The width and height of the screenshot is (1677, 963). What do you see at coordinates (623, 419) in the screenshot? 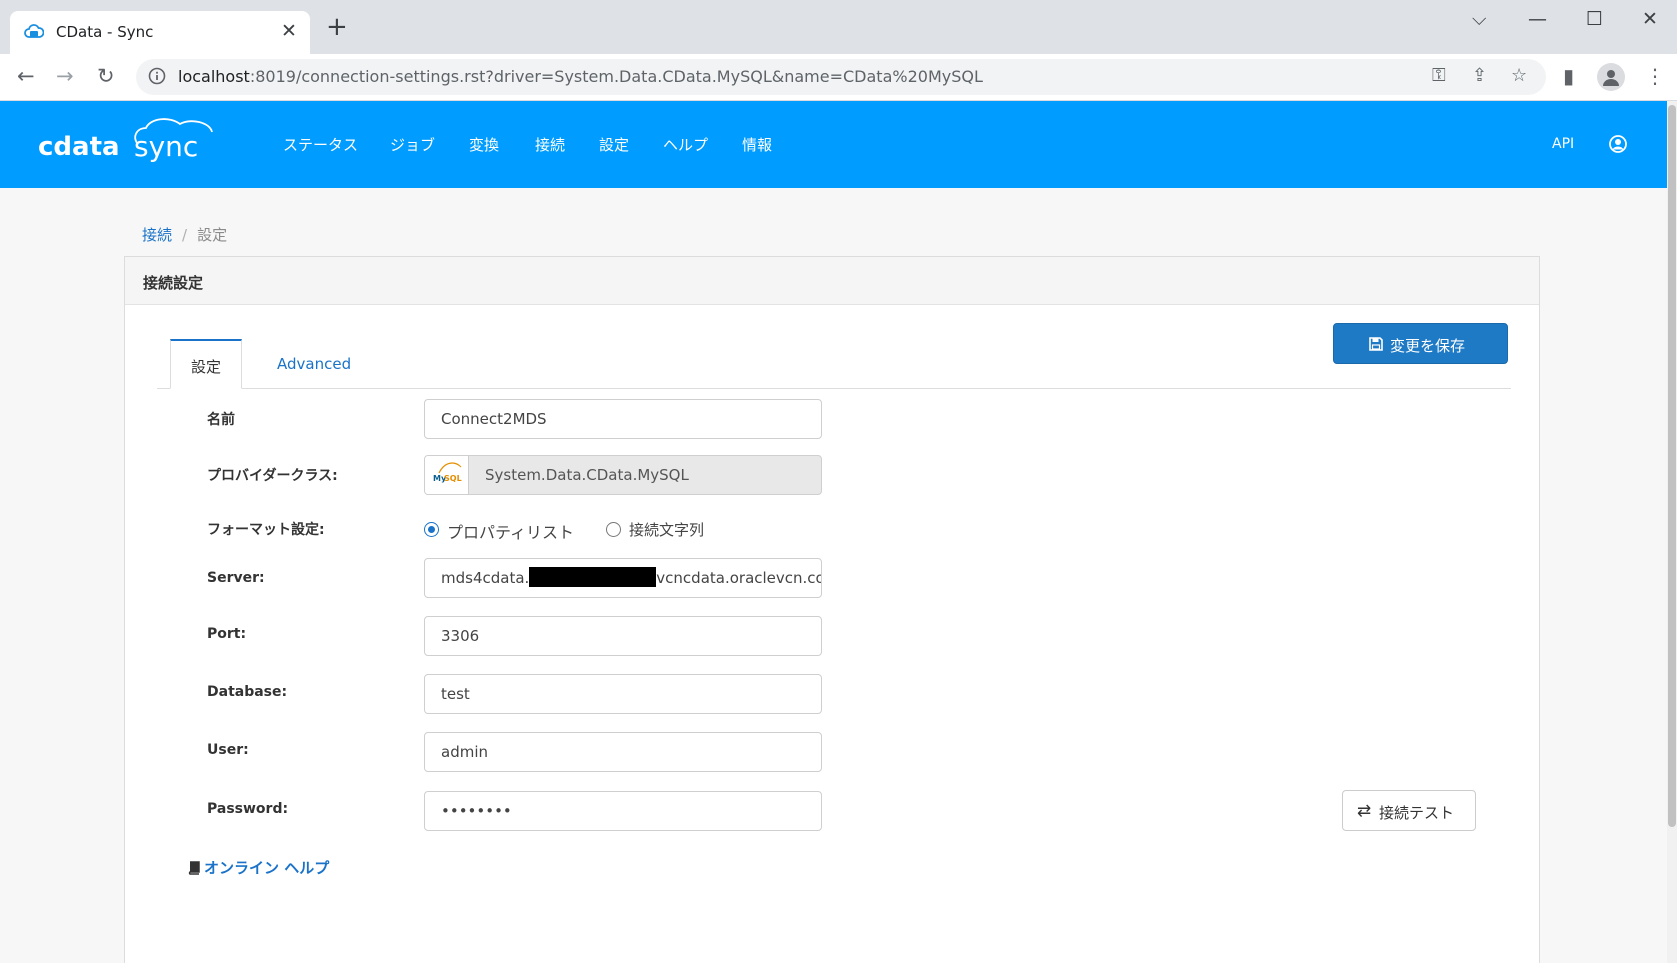
I see `name-input: Connect2MDS` at bounding box center [623, 419].